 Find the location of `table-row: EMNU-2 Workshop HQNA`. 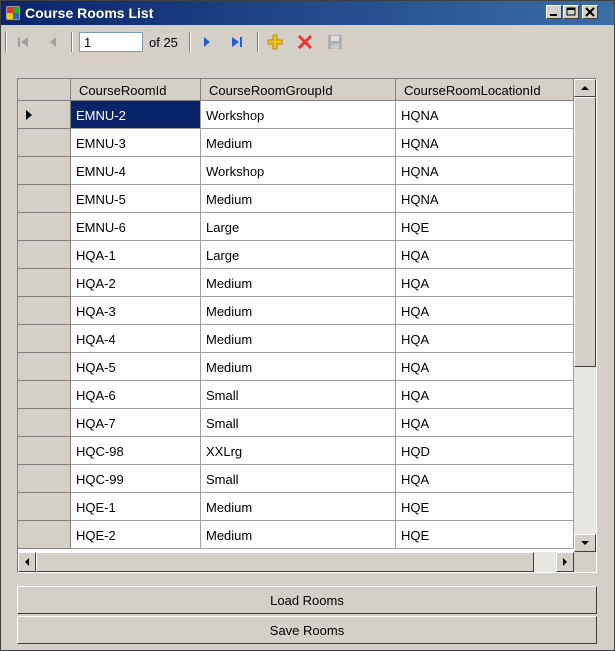

table-row: EMNU-2 Workshop HQNA is located at coordinates (296, 115).